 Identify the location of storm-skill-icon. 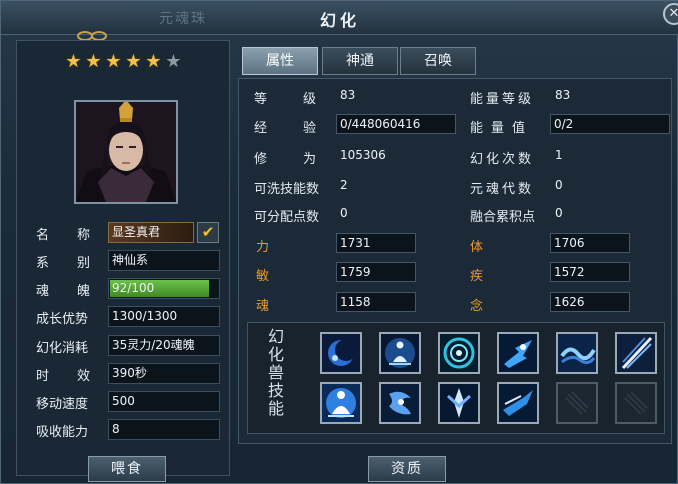
(400, 403).